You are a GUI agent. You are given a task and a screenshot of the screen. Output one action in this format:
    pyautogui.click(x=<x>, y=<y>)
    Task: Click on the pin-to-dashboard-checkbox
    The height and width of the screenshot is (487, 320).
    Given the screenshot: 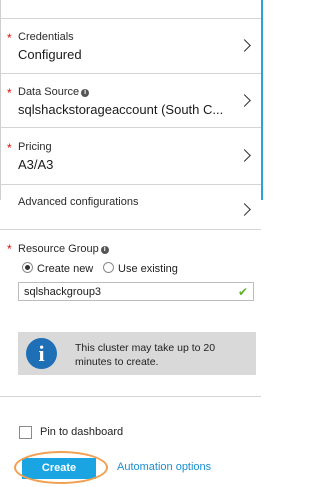 What is the action you would take?
    pyautogui.click(x=25, y=432)
    